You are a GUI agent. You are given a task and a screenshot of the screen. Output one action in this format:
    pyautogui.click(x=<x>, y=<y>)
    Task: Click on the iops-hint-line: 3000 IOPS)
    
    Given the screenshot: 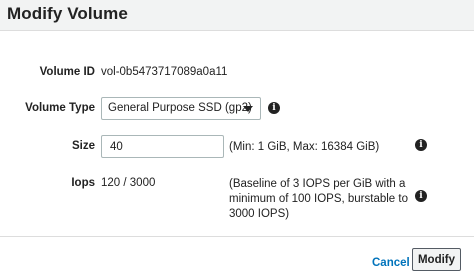 What is the action you would take?
    pyautogui.click(x=259, y=214)
    